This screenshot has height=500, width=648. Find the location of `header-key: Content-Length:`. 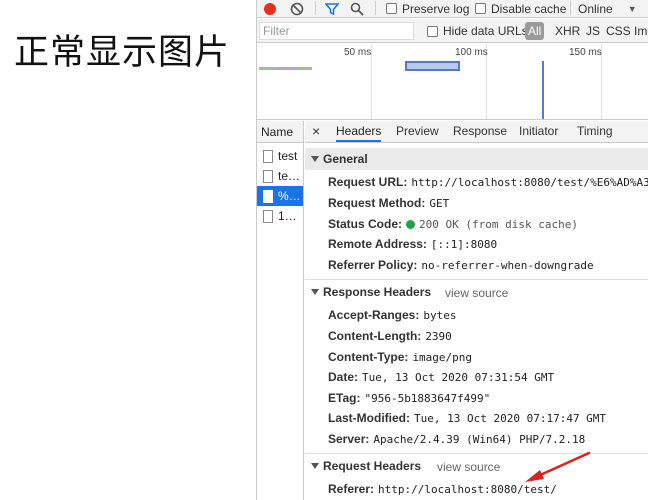

header-key: Content-Length: is located at coordinates (375, 336).